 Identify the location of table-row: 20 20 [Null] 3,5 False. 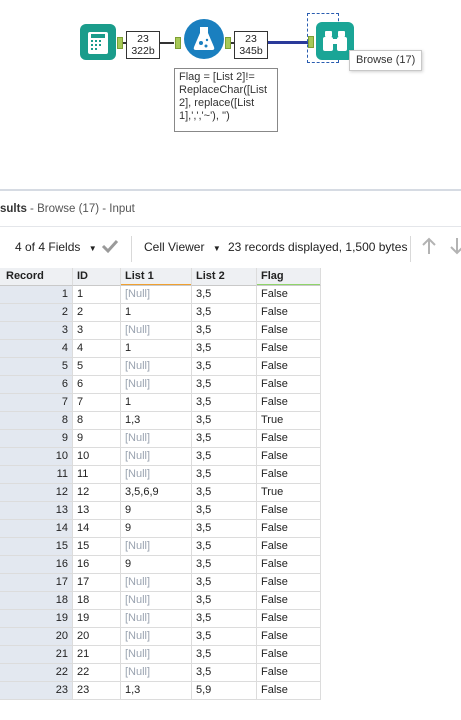
(160, 637).